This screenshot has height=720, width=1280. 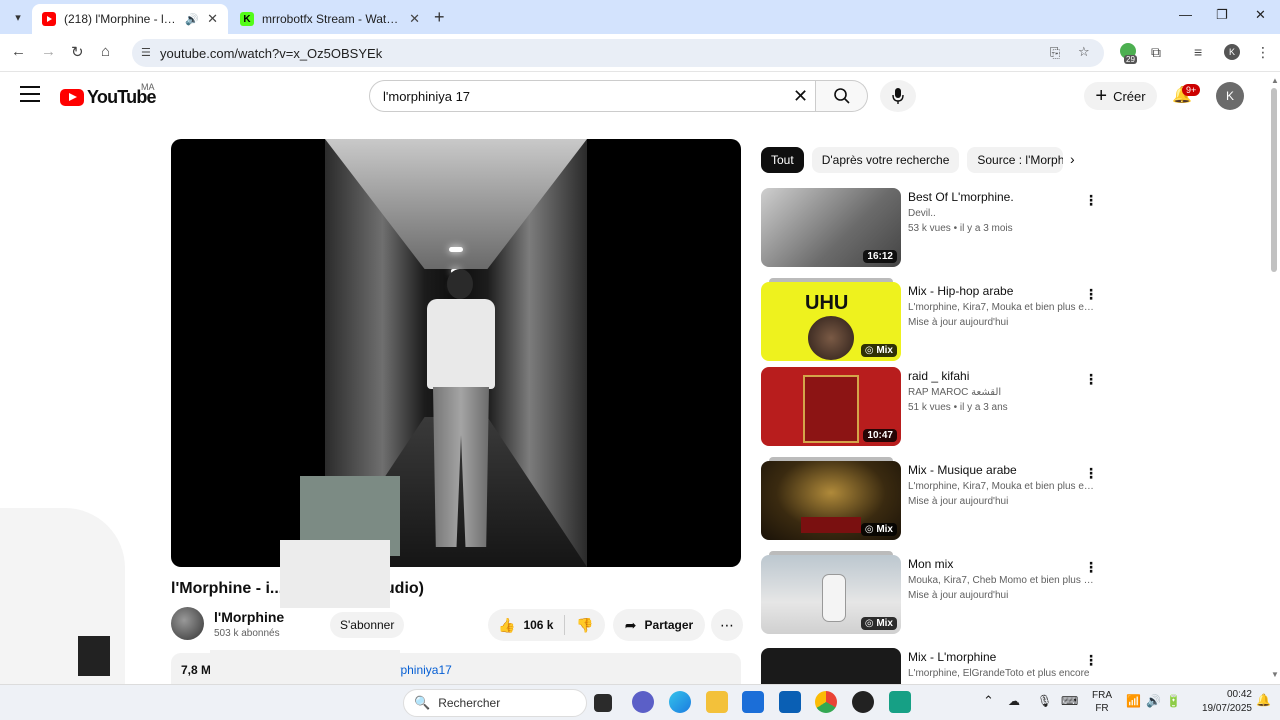 I want to click on app-icon, so click(x=900, y=702).